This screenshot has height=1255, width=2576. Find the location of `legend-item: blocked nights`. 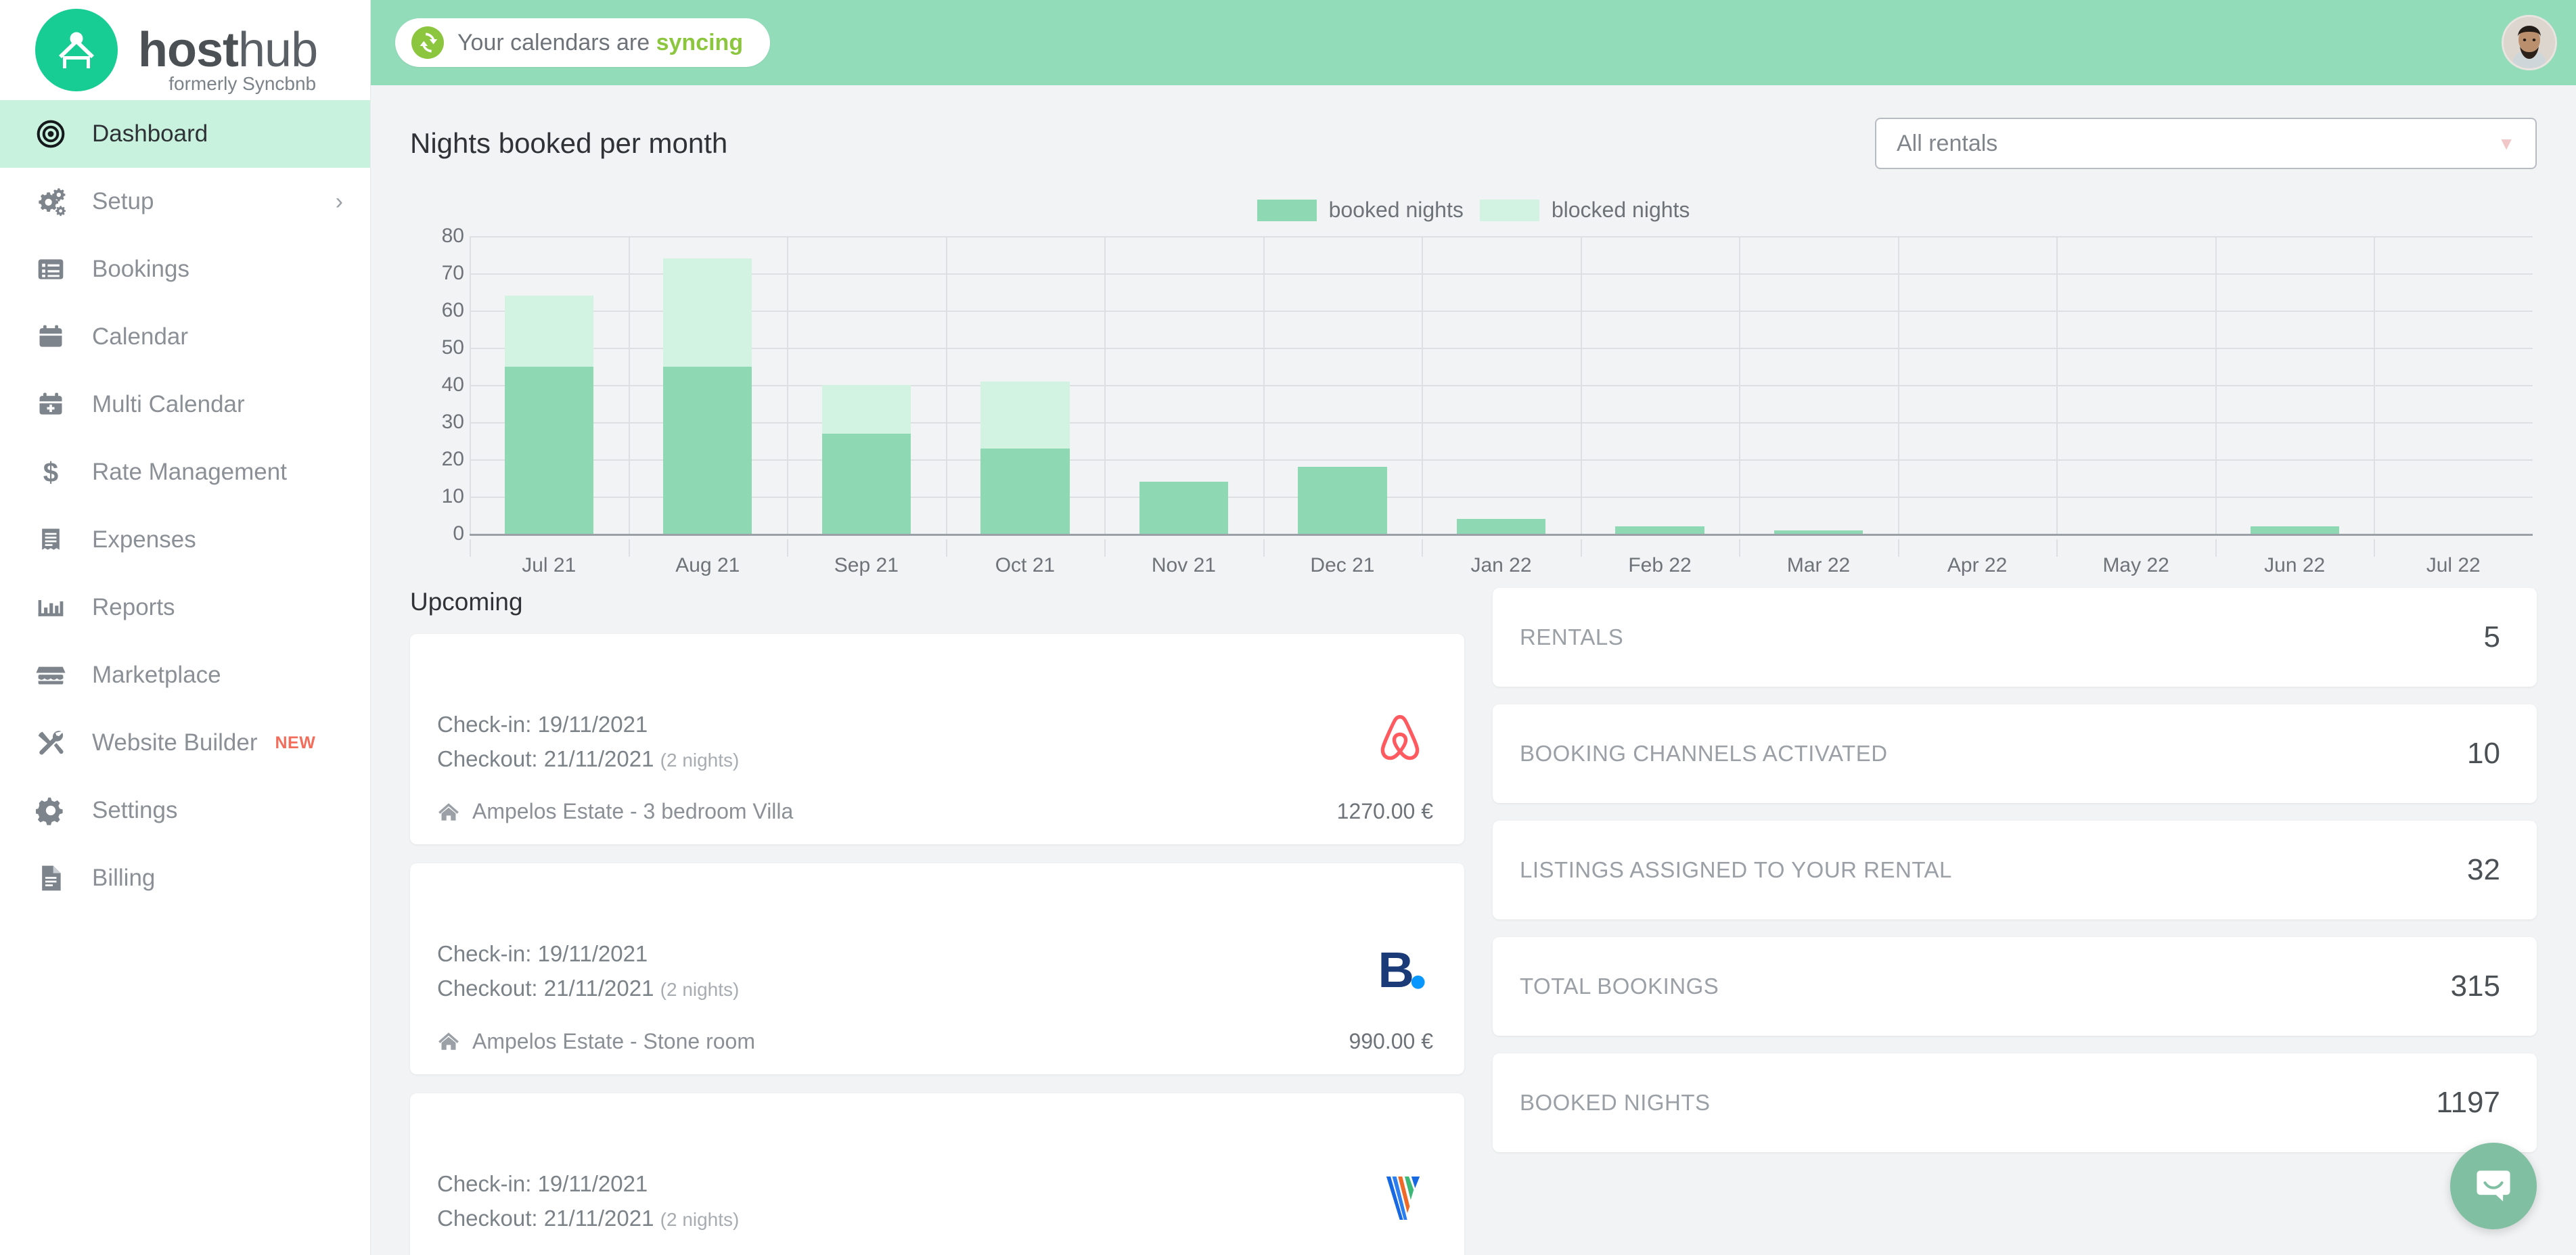

legend-item: blocked nights is located at coordinates (1585, 211).